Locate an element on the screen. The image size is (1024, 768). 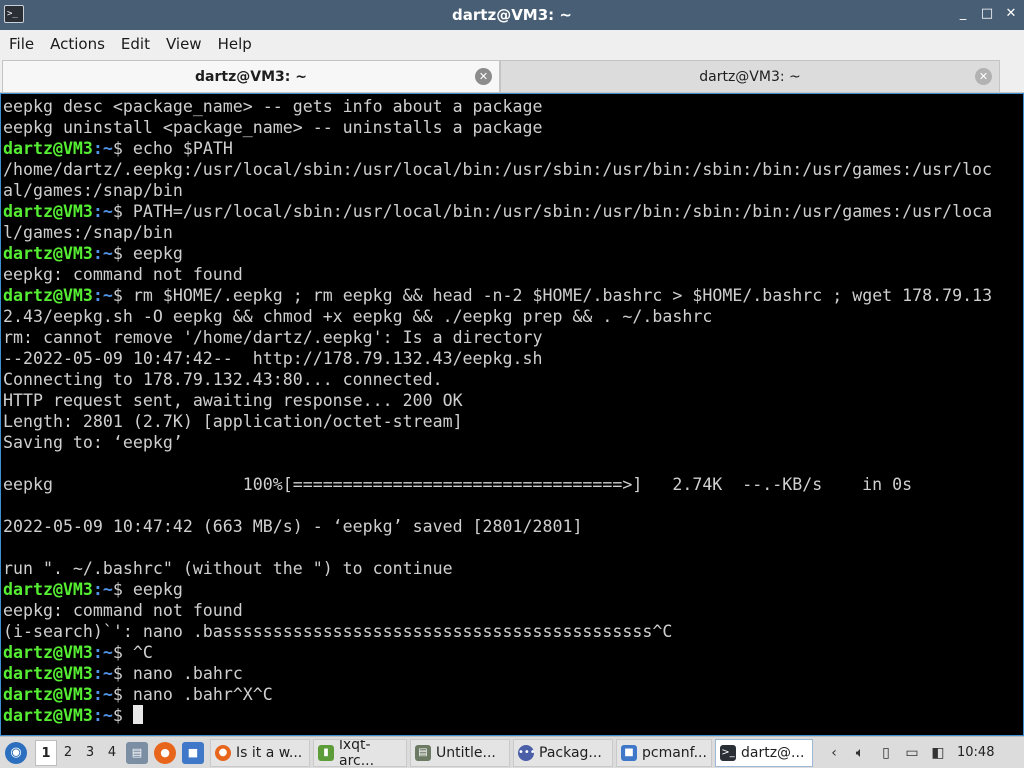
tab-bar: dartz@VM3: ~ ✕ dartz@VM3: ~ ✕ is located at coordinates (512, 75).